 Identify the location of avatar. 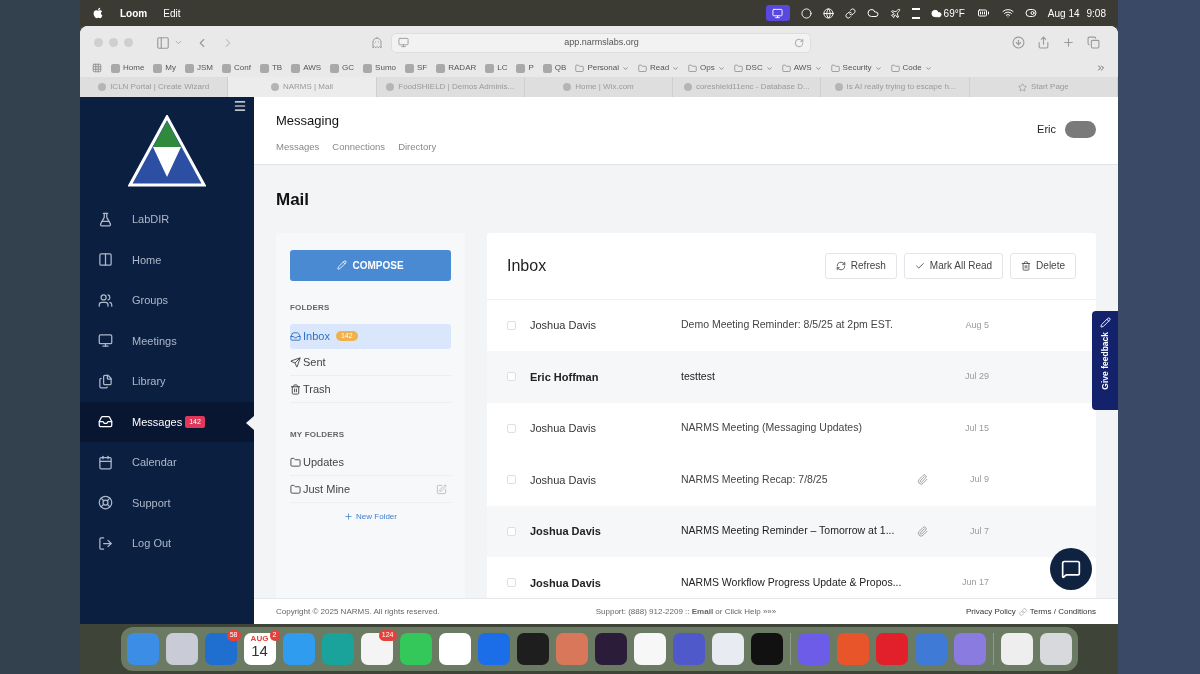
(1080, 129).